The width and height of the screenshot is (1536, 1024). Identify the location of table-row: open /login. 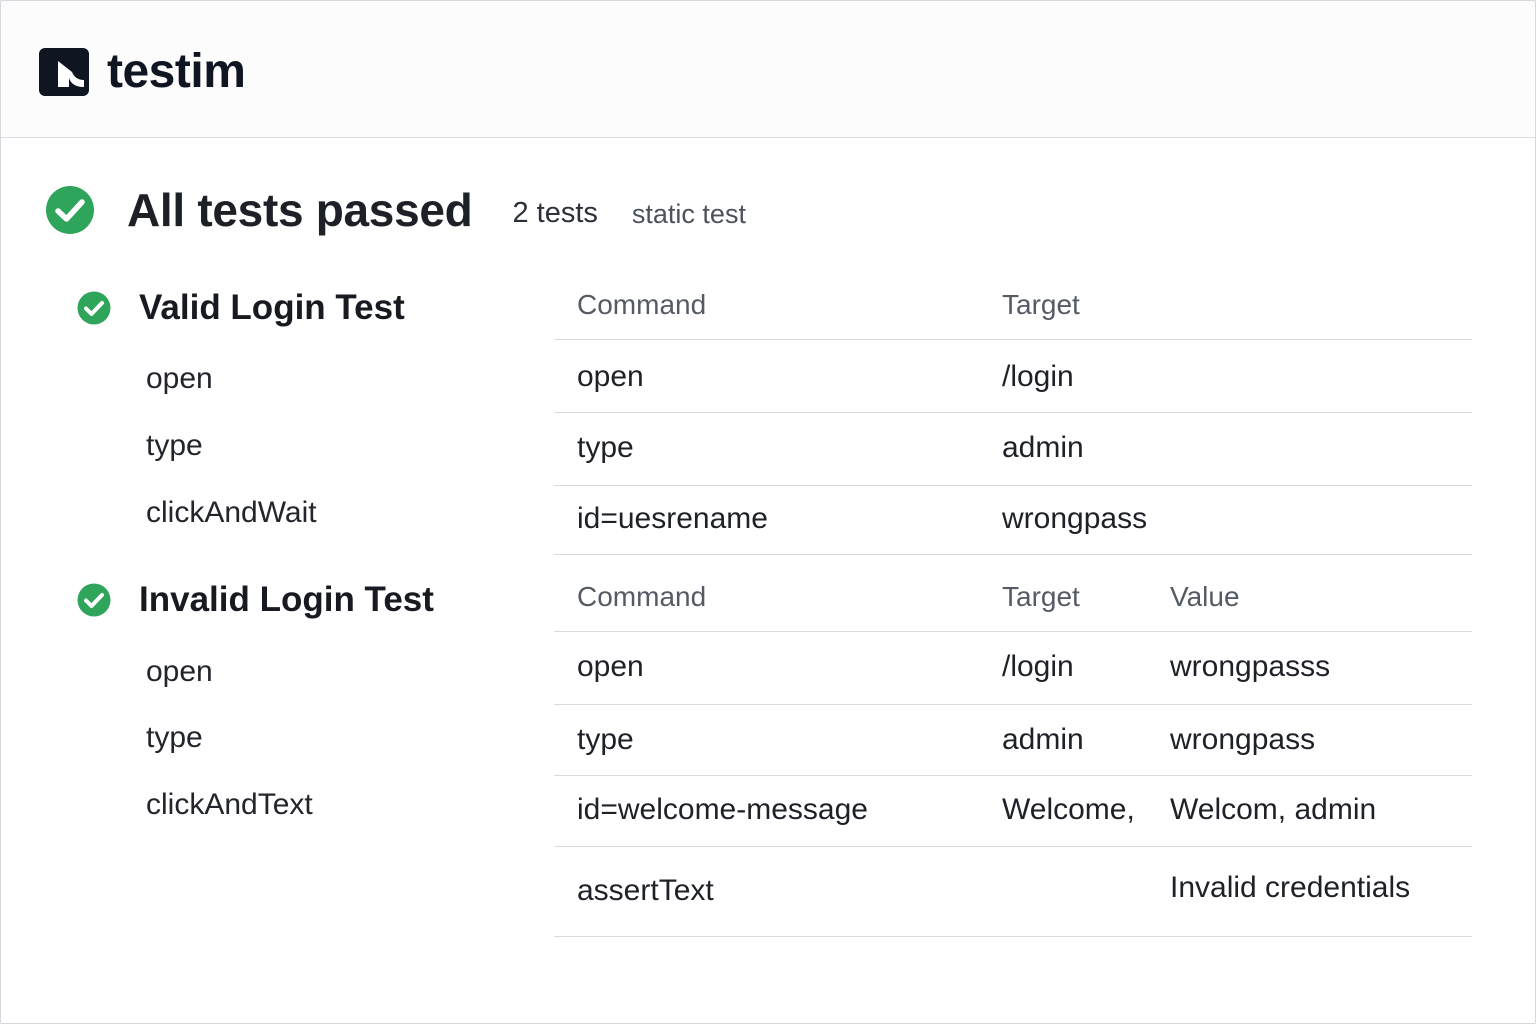
(1013, 376).